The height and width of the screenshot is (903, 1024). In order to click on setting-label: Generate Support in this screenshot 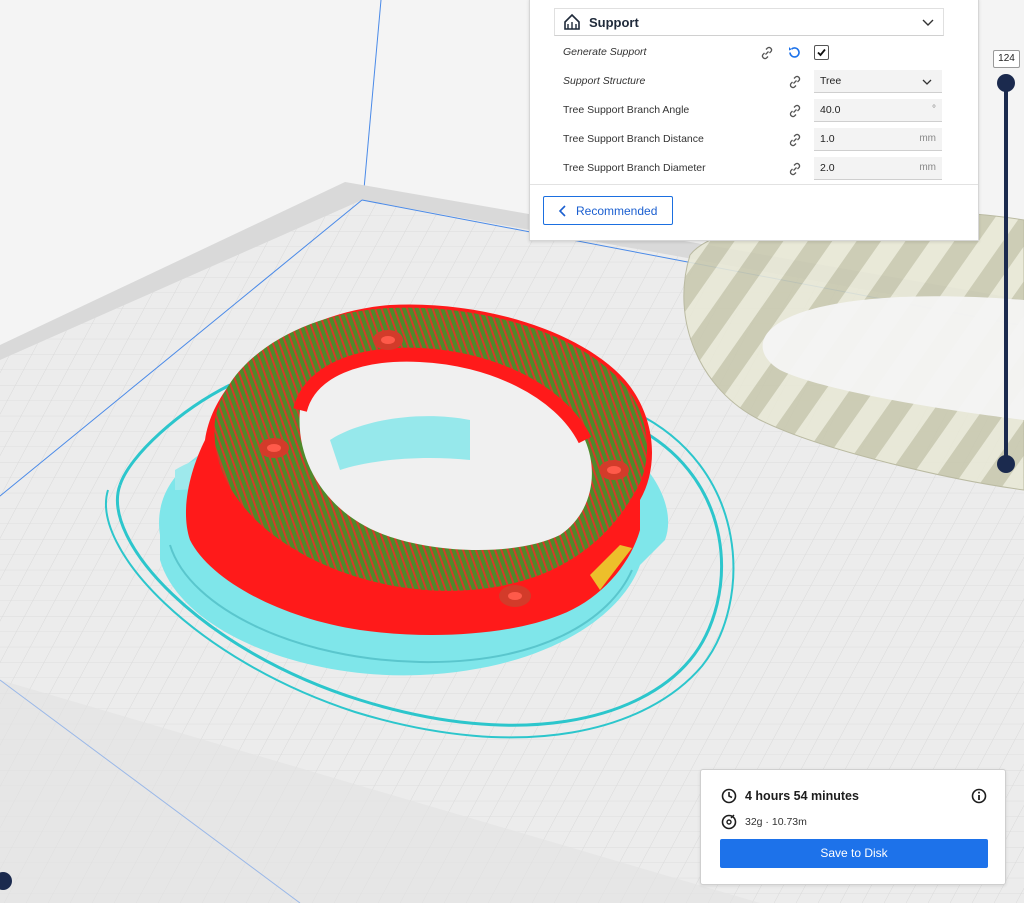, I will do `click(605, 52)`.